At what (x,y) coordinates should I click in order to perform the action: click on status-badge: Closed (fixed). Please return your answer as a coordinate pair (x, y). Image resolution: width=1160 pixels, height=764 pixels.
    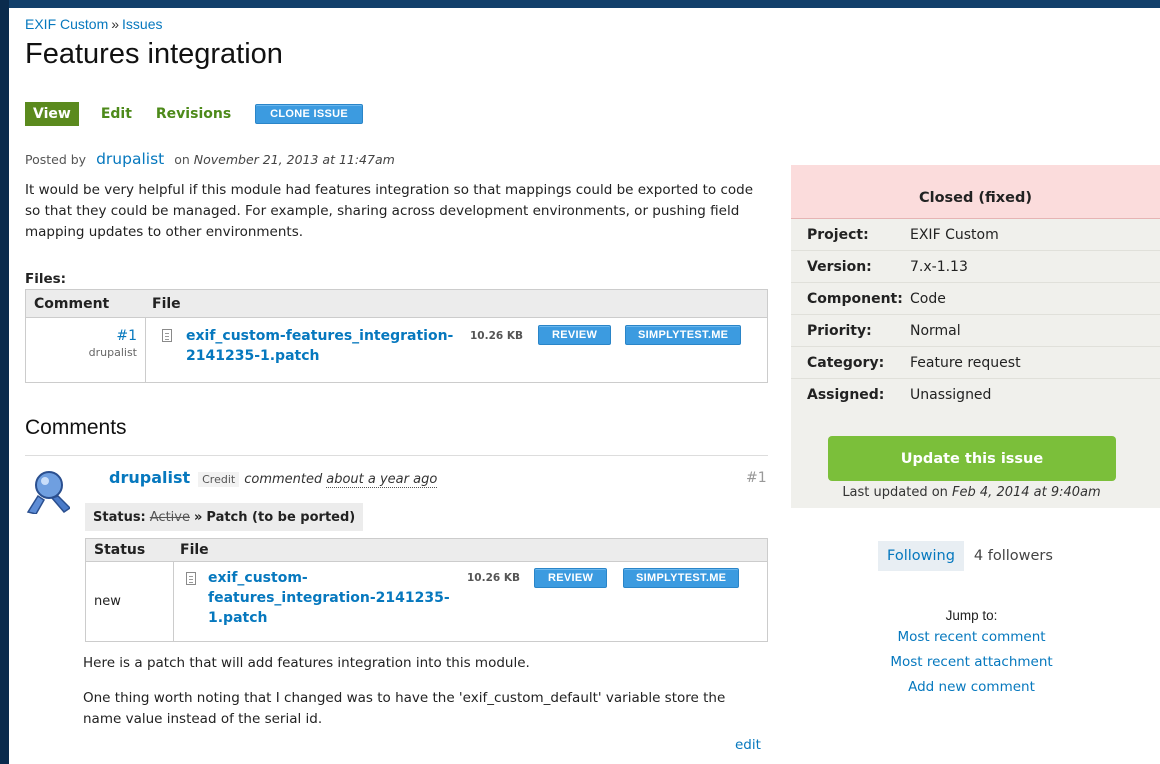
    Looking at the image, I should click on (975, 192).